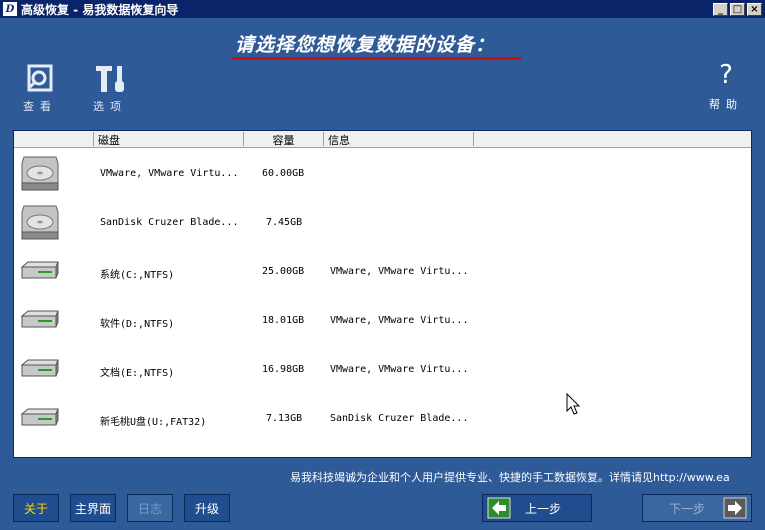 This screenshot has height=530, width=765. Describe the element at coordinates (542, 508) in the screenshot. I see `previous-step-label: 上一步` at that location.